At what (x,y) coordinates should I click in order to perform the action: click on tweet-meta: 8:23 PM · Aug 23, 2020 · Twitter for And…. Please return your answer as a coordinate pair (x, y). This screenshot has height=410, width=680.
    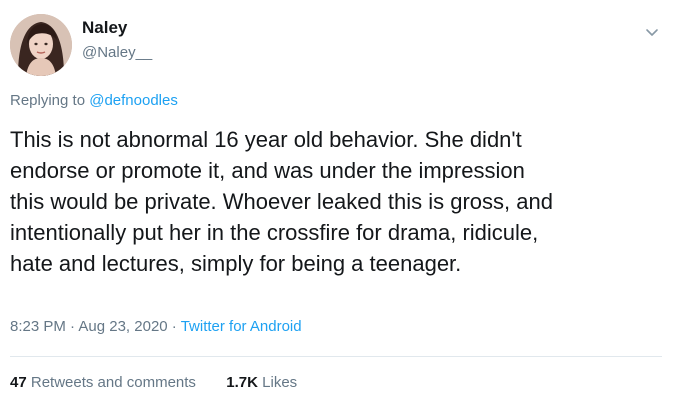
    Looking at the image, I should click on (156, 326).